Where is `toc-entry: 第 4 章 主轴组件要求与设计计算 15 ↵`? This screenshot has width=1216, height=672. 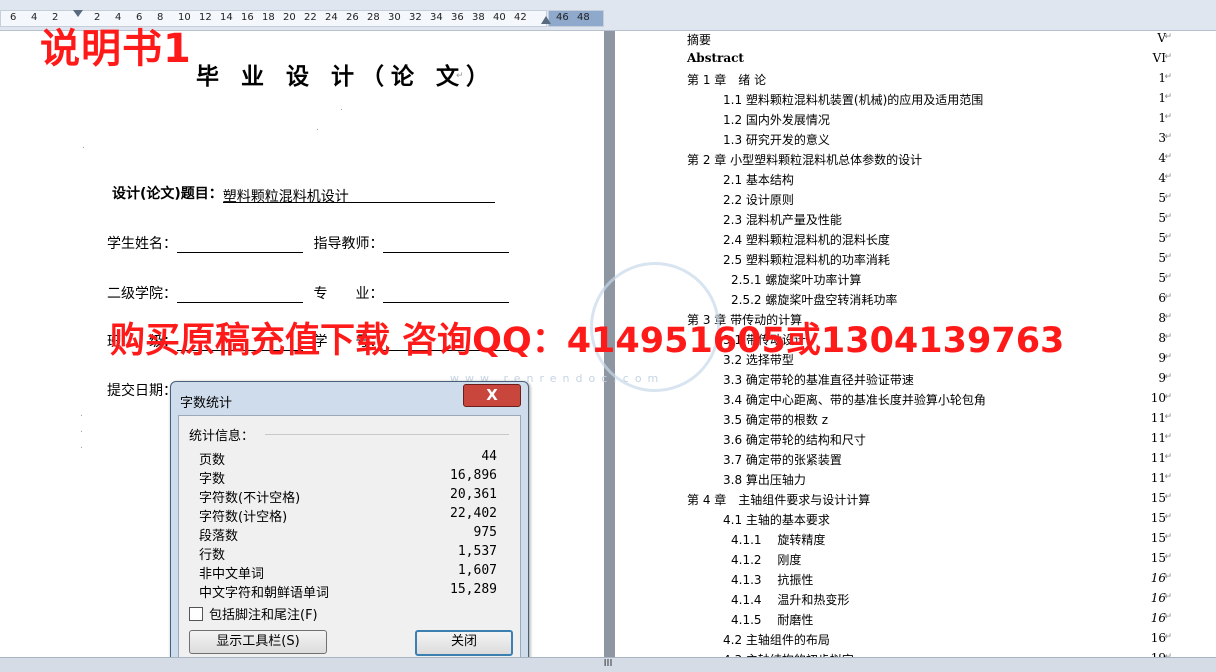 toc-entry: 第 4 章 主轴组件要求与设计计算 15 ↵ is located at coordinates (915, 499).